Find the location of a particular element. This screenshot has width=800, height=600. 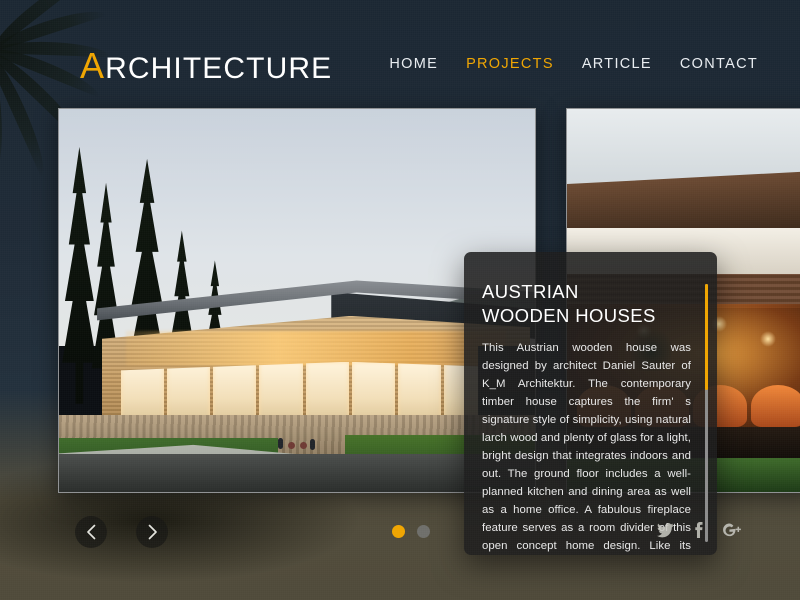

site-logo: ARCHITECTURE is located at coordinates (206, 66).